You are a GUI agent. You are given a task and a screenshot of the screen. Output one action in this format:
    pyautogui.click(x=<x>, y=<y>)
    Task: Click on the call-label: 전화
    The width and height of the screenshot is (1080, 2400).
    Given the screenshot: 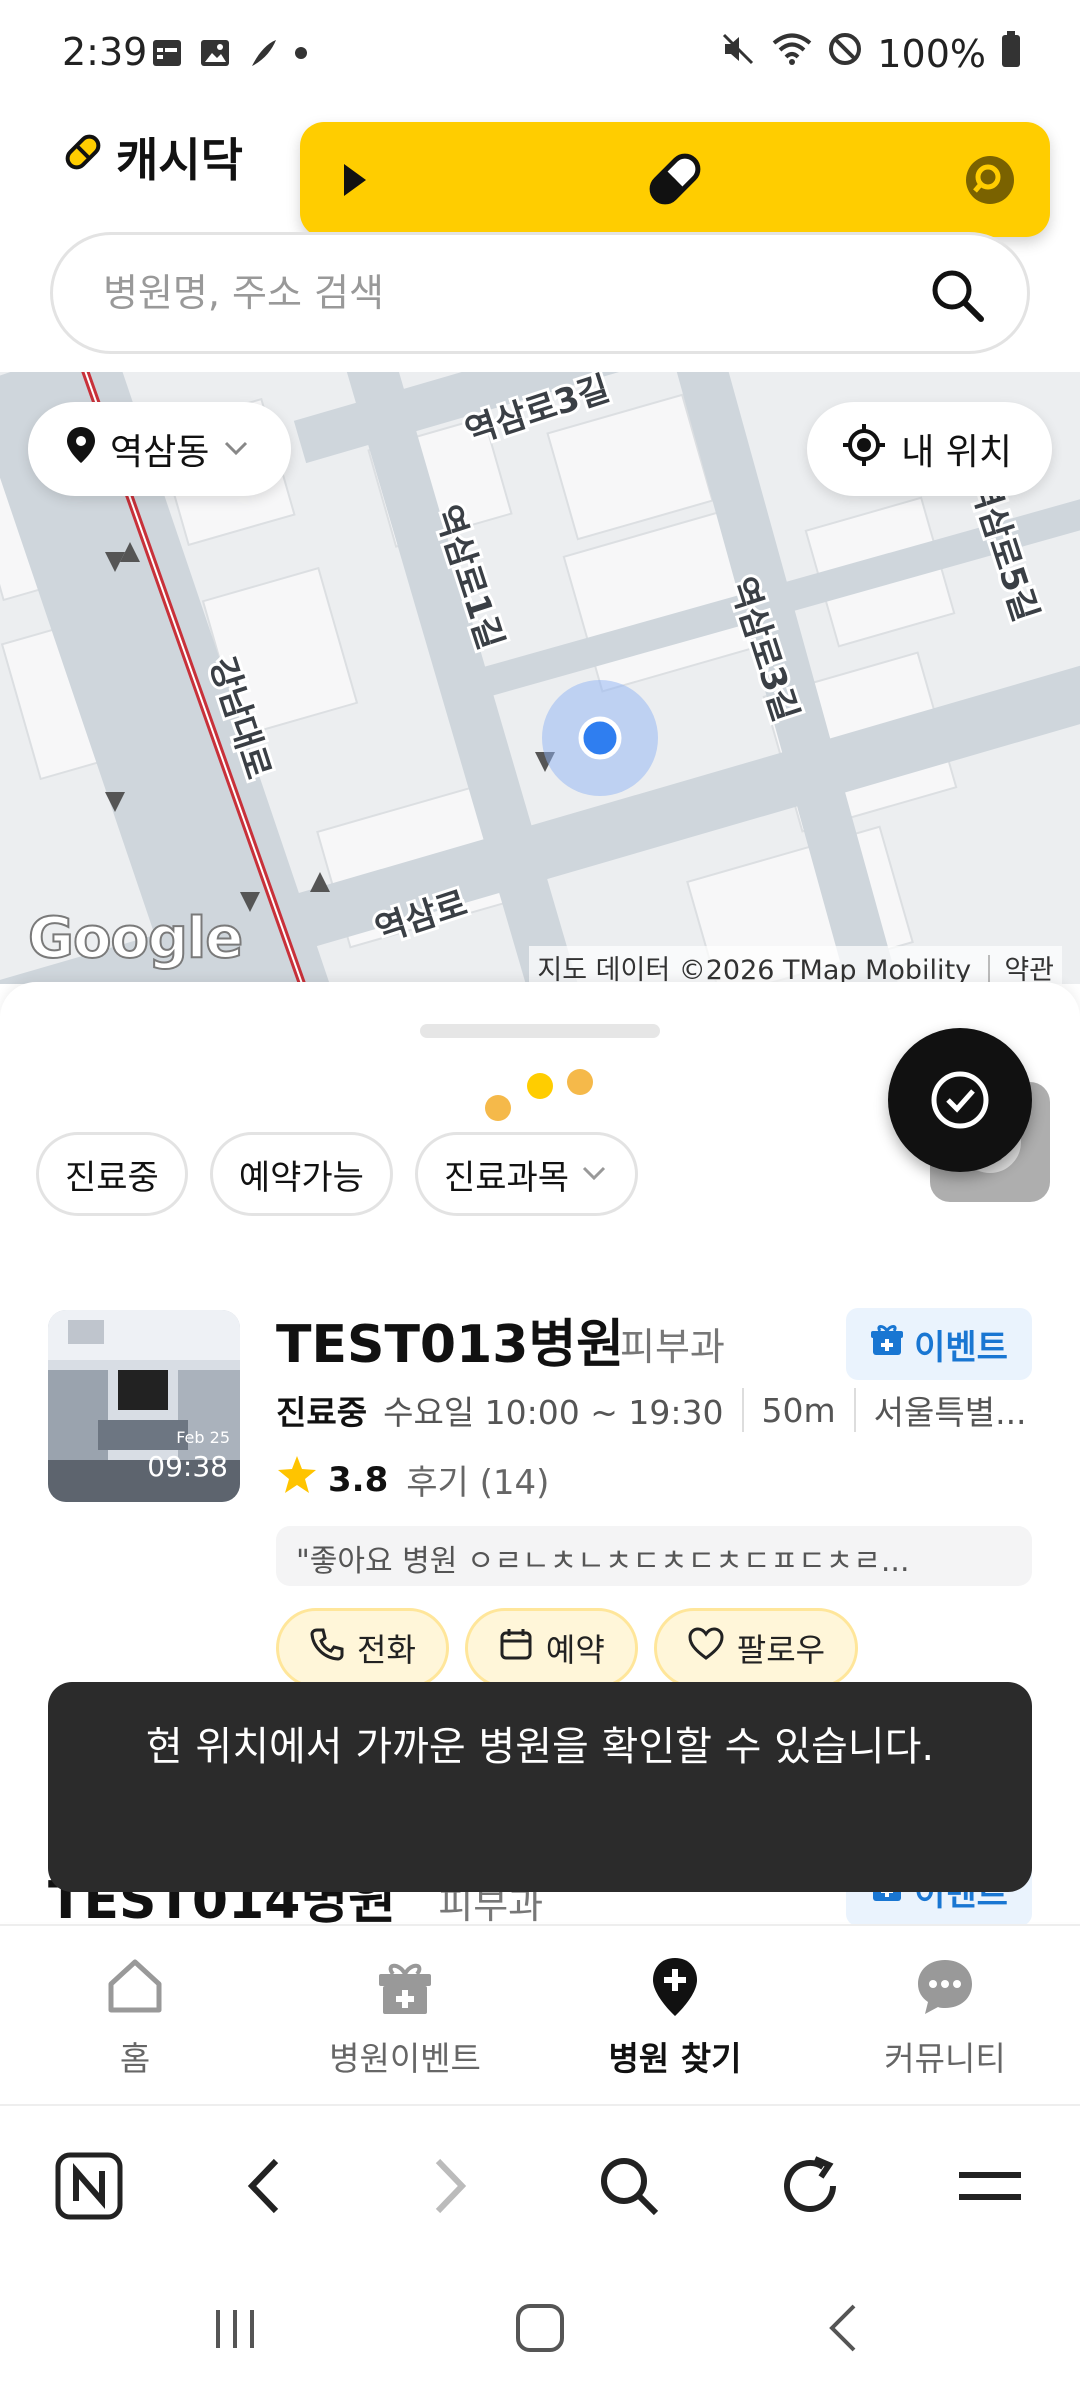 What is the action you would take?
    pyautogui.click(x=386, y=1650)
    